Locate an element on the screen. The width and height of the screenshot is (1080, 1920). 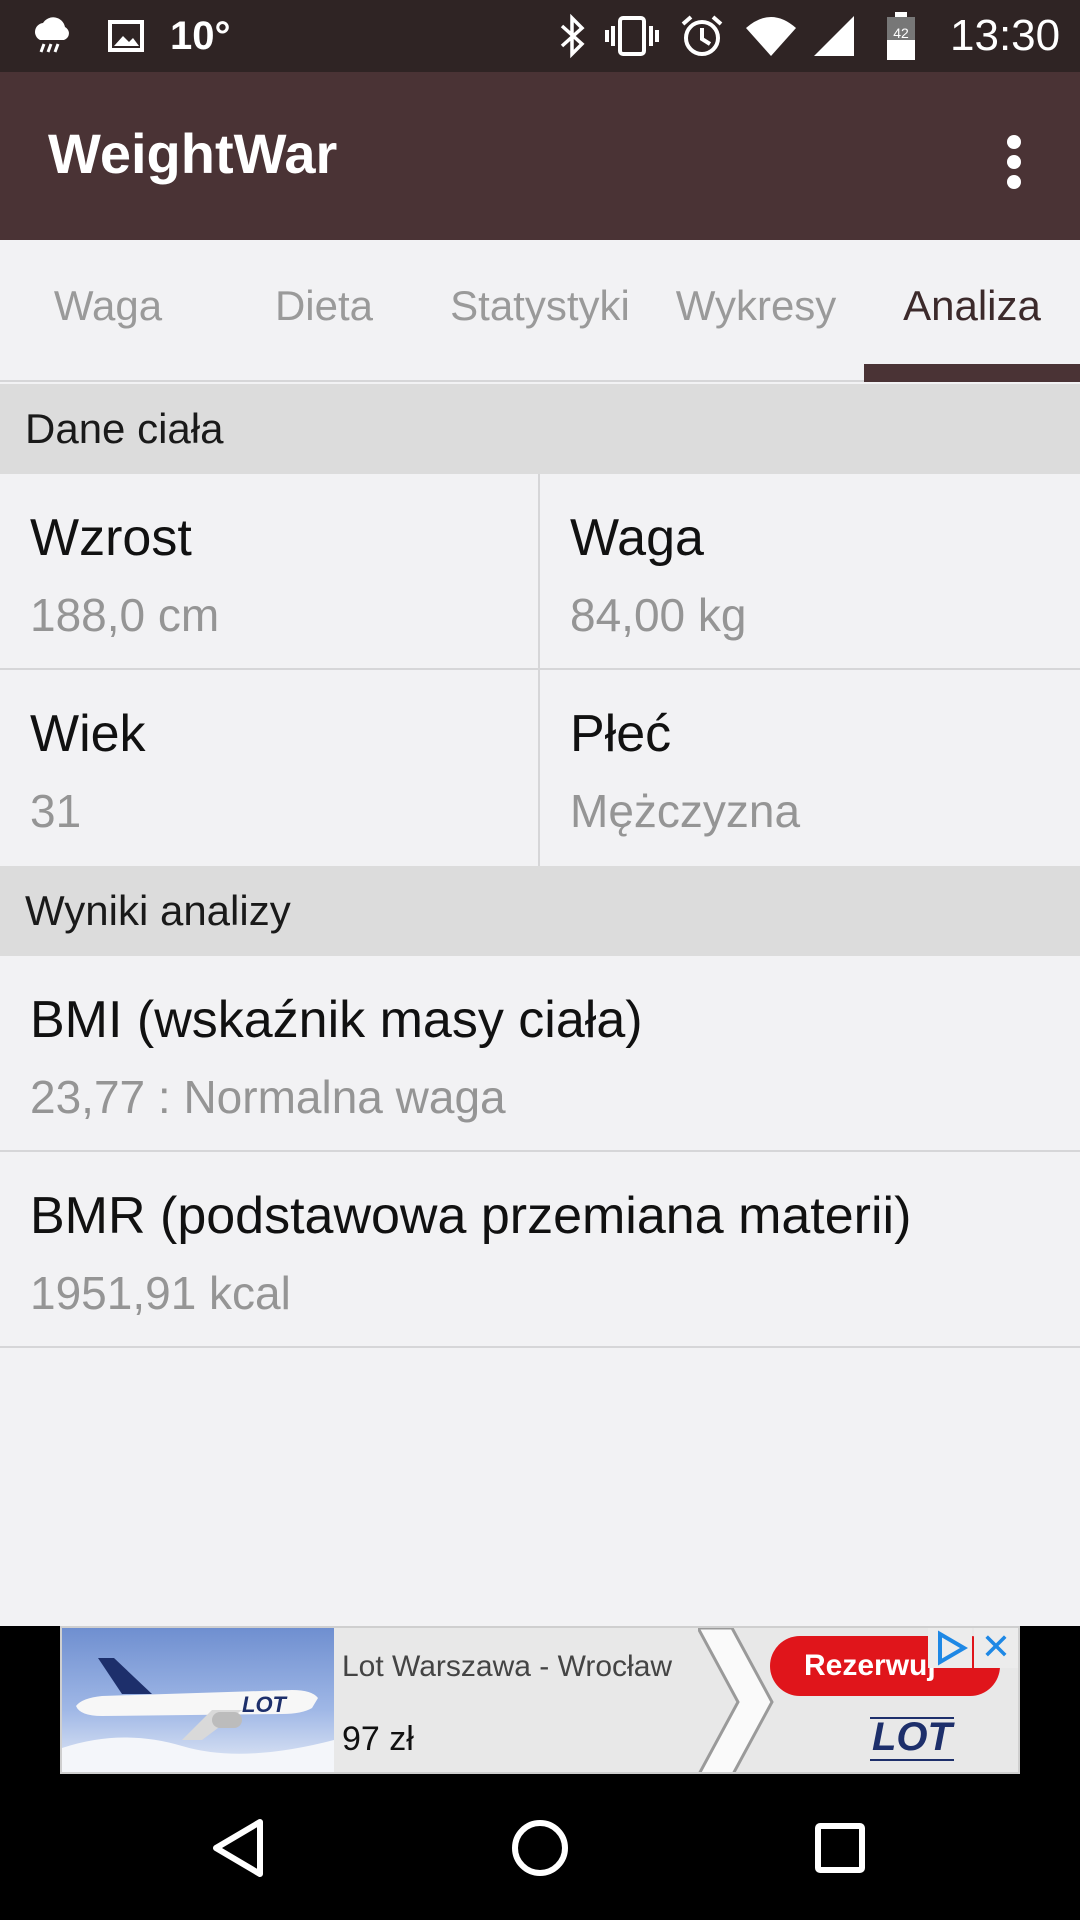
gender-item: Płeć Mężczyzna is located at coordinates (809, 768).